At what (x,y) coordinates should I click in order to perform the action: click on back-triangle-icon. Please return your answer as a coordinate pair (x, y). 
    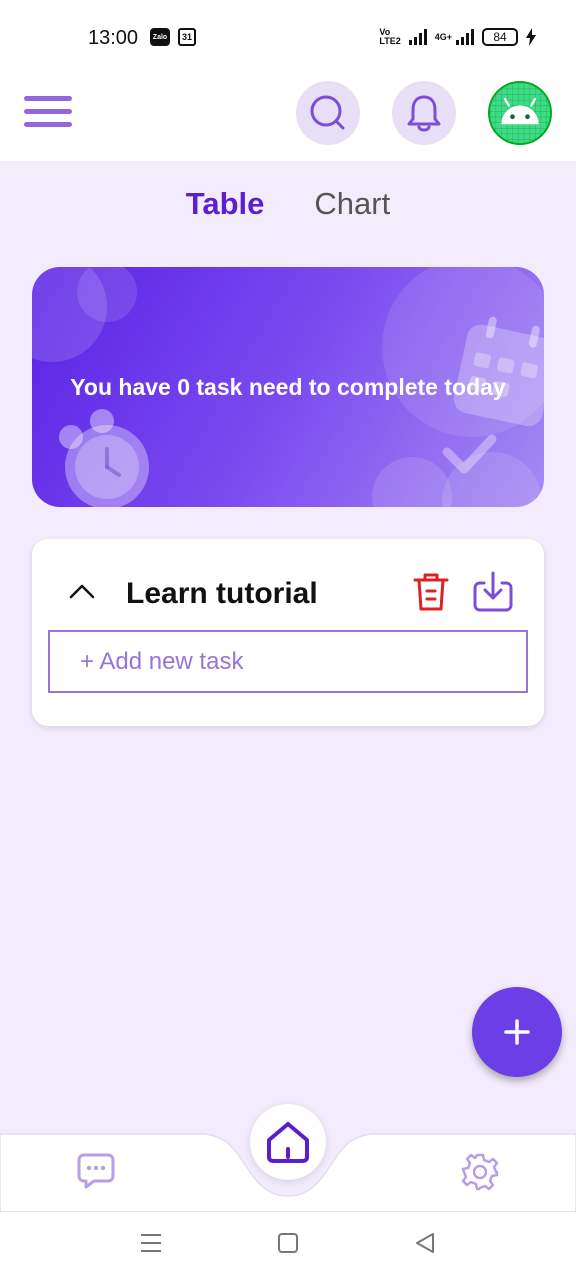
    Looking at the image, I should click on (425, 1243).